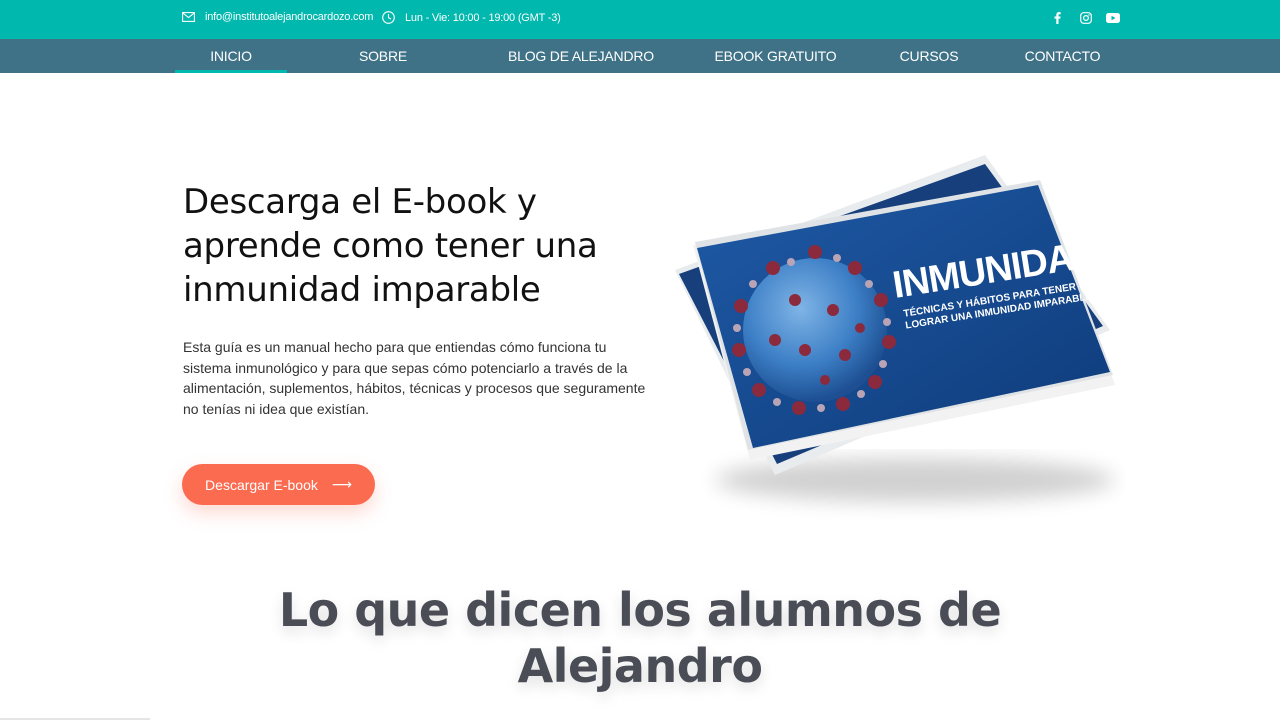  I want to click on nav-item-contacto: Contacto, so click(1062, 56).